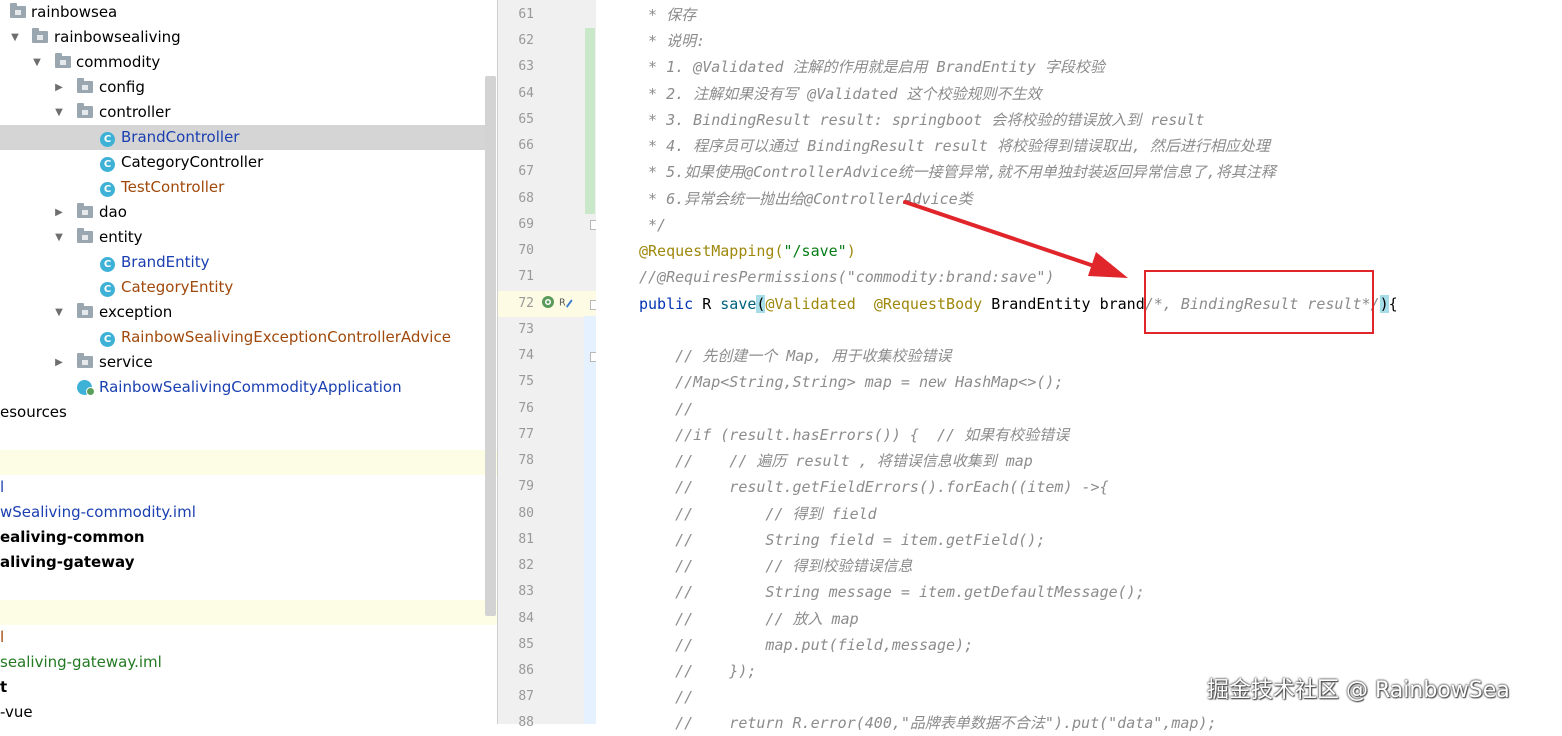 This screenshot has height=736, width=1562. Describe the element at coordinates (1259, 302) in the screenshot. I see `annotation-box` at that location.